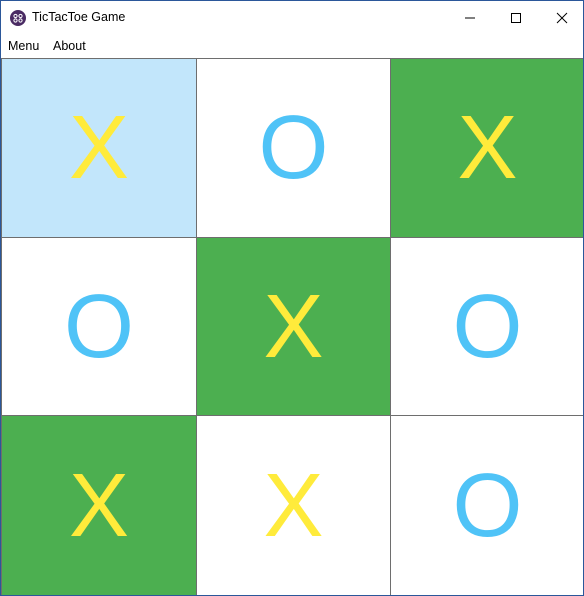 This screenshot has height=596, width=584. I want to click on board-cell-2: O, so click(293, 148).